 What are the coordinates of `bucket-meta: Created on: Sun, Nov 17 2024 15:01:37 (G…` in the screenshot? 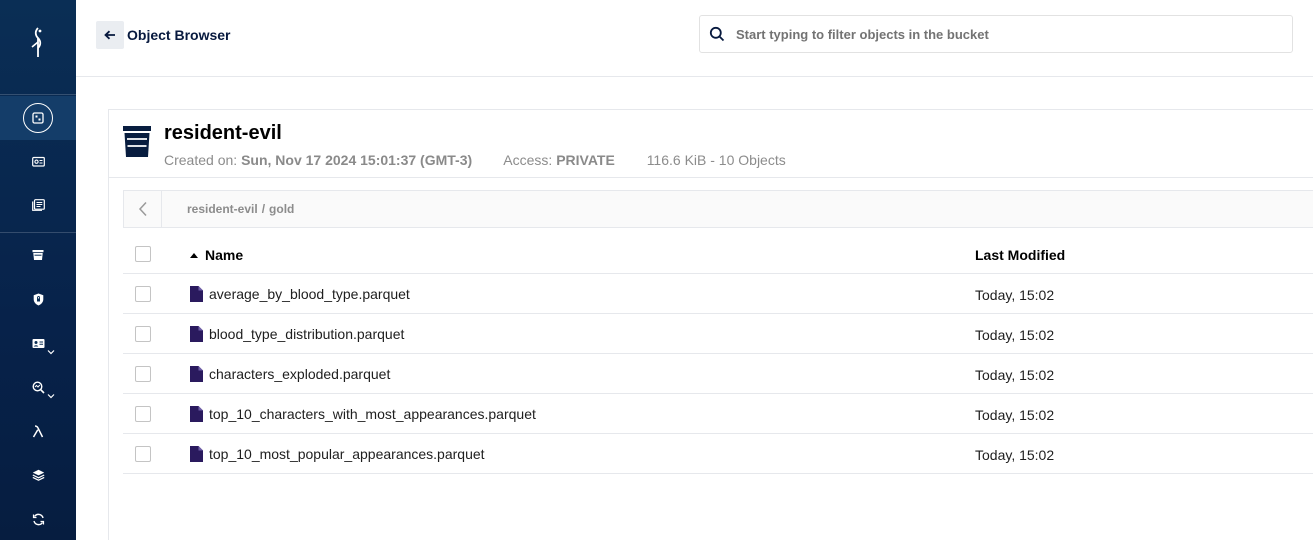 It's located at (475, 160).